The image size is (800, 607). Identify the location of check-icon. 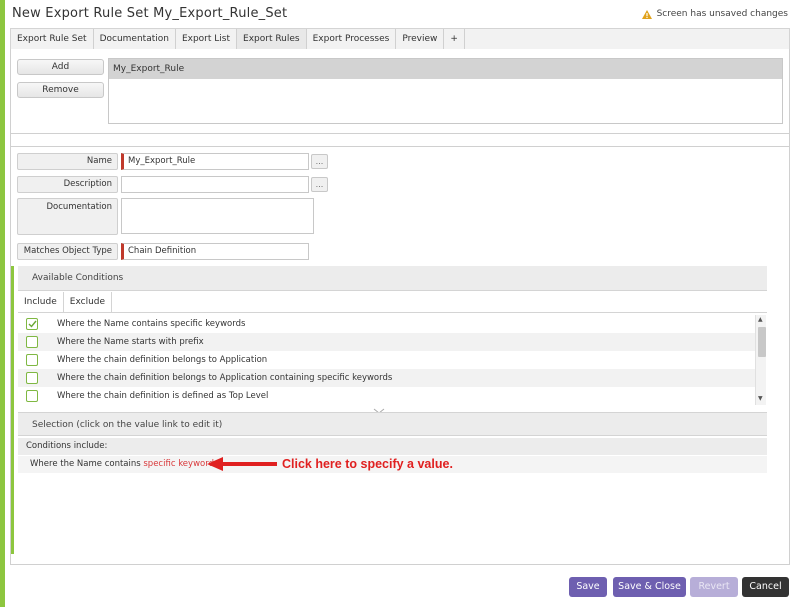
(32, 324).